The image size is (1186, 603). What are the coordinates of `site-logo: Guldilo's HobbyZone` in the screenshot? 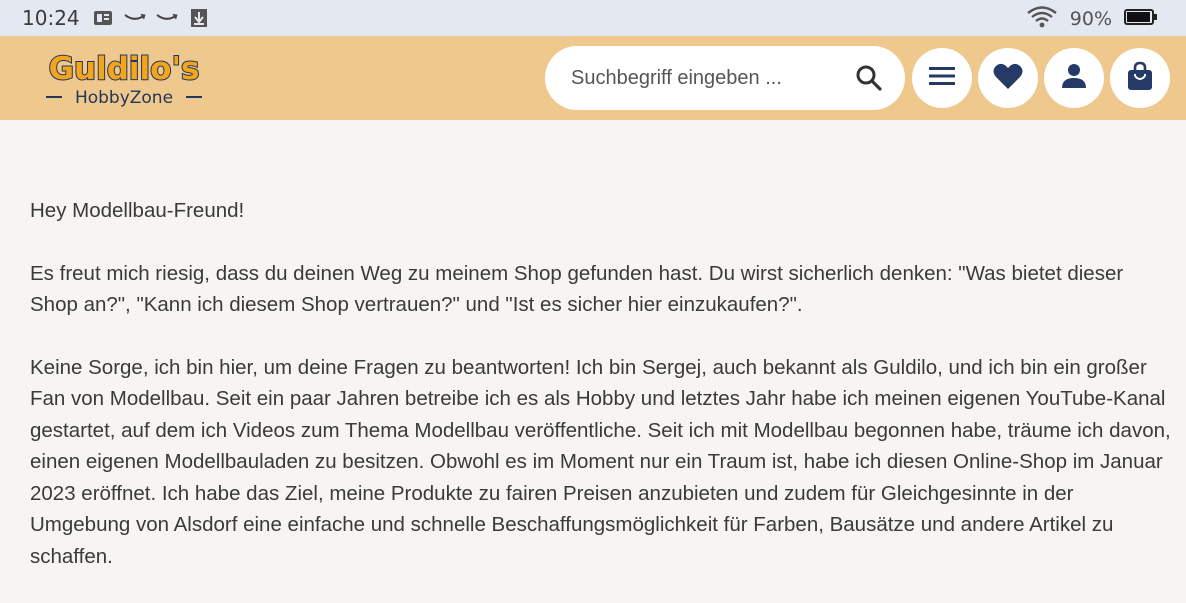 It's located at (126, 79).